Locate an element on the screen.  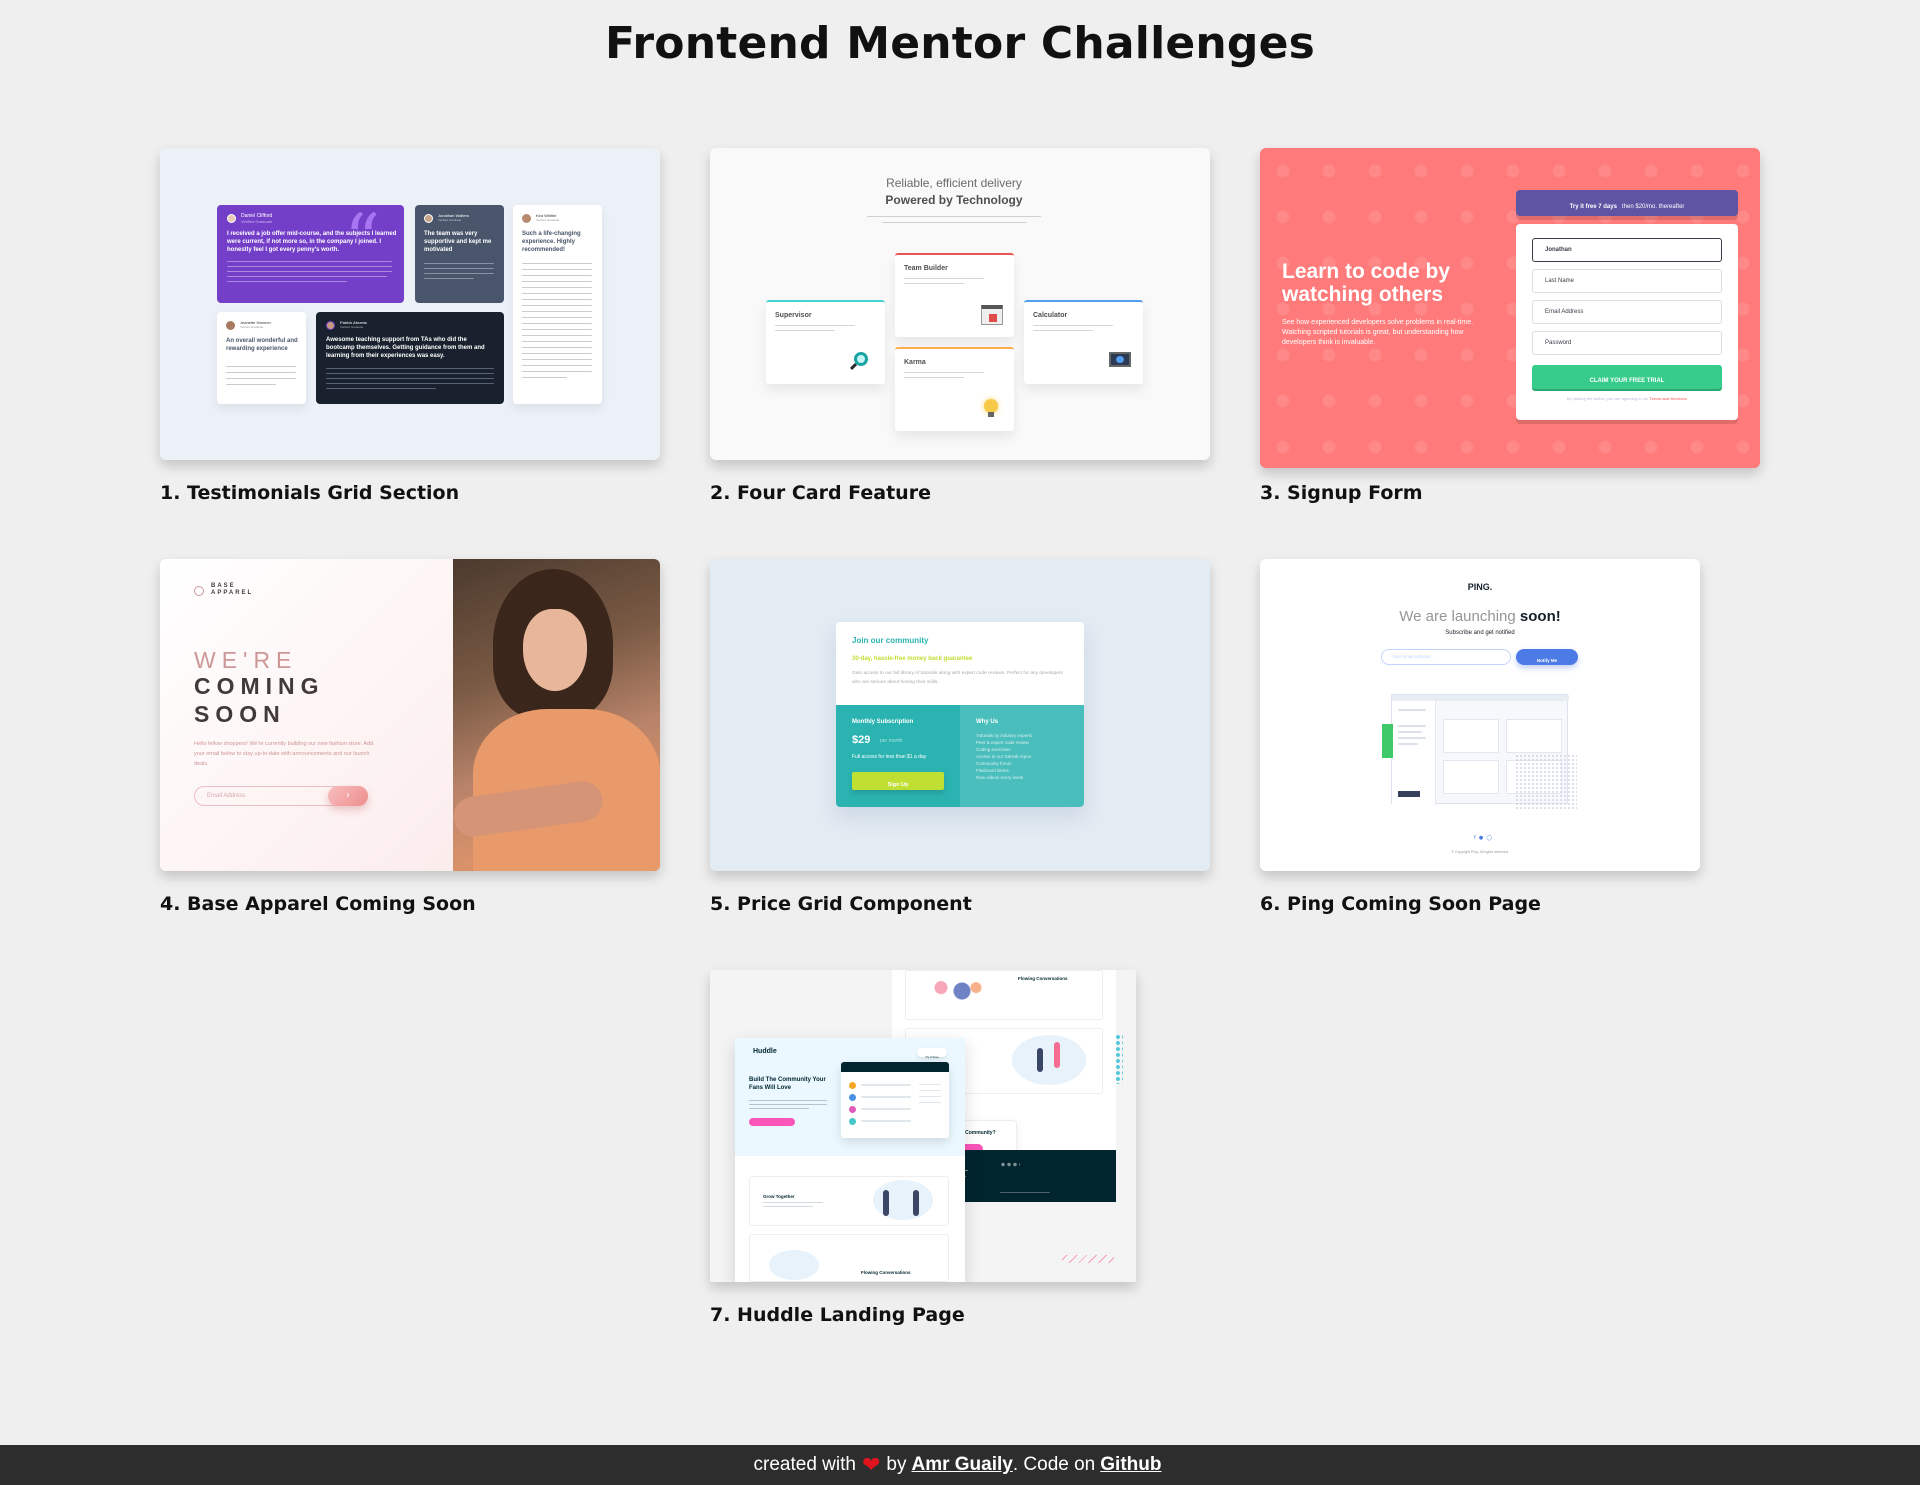
footer-created-with: created with is located at coordinates (804, 1464).